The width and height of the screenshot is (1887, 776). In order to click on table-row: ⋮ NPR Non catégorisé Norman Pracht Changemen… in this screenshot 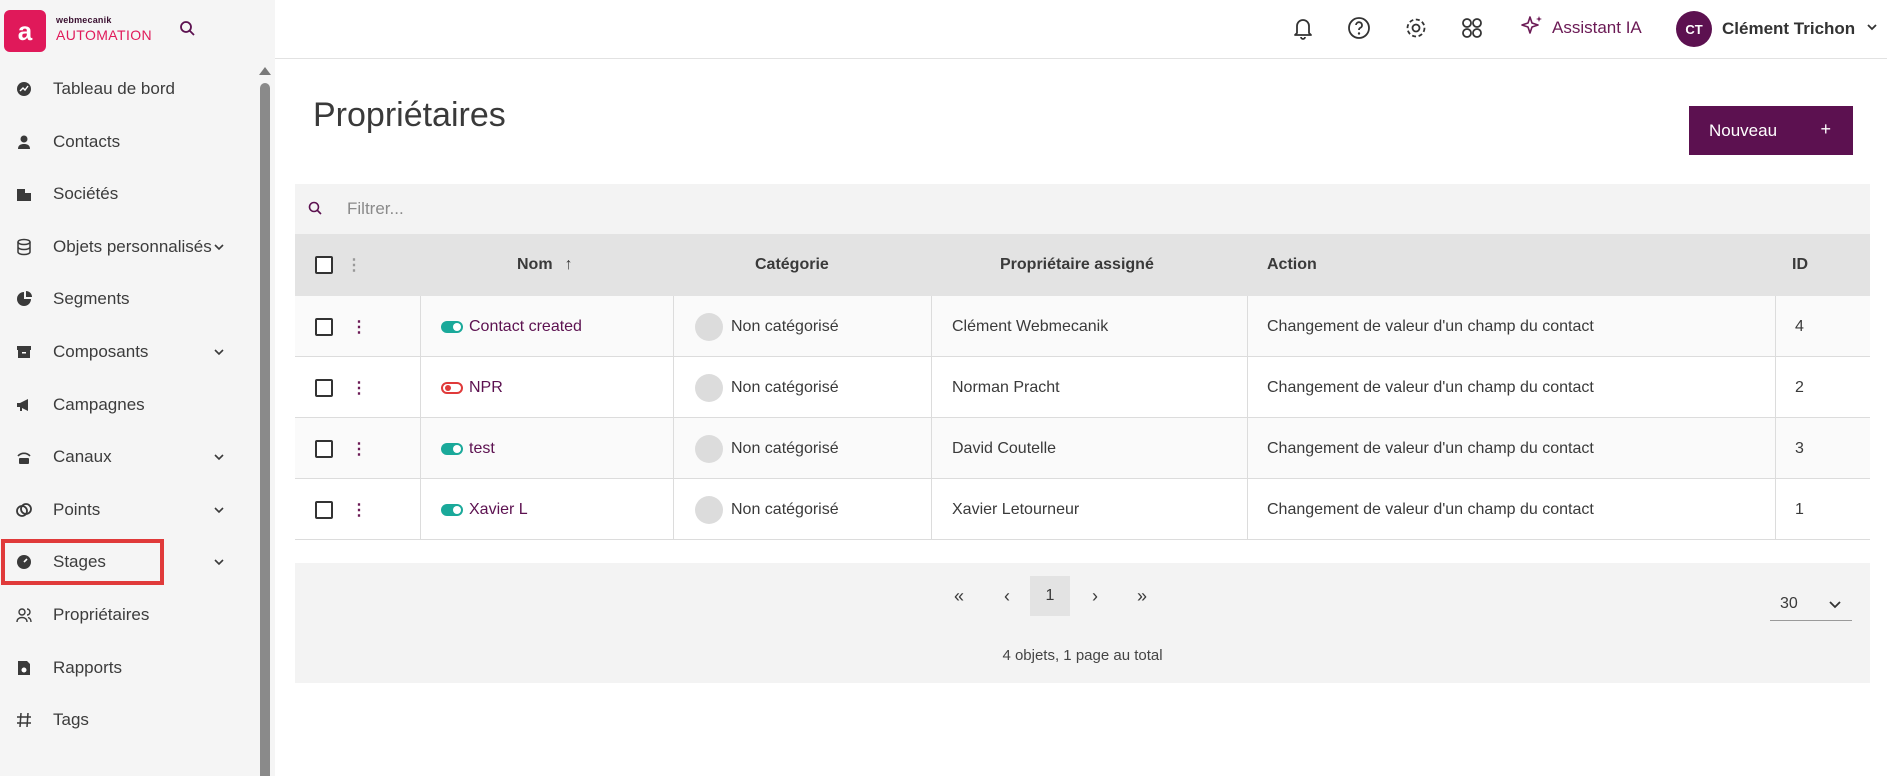, I will do `click(1082, 387)`.